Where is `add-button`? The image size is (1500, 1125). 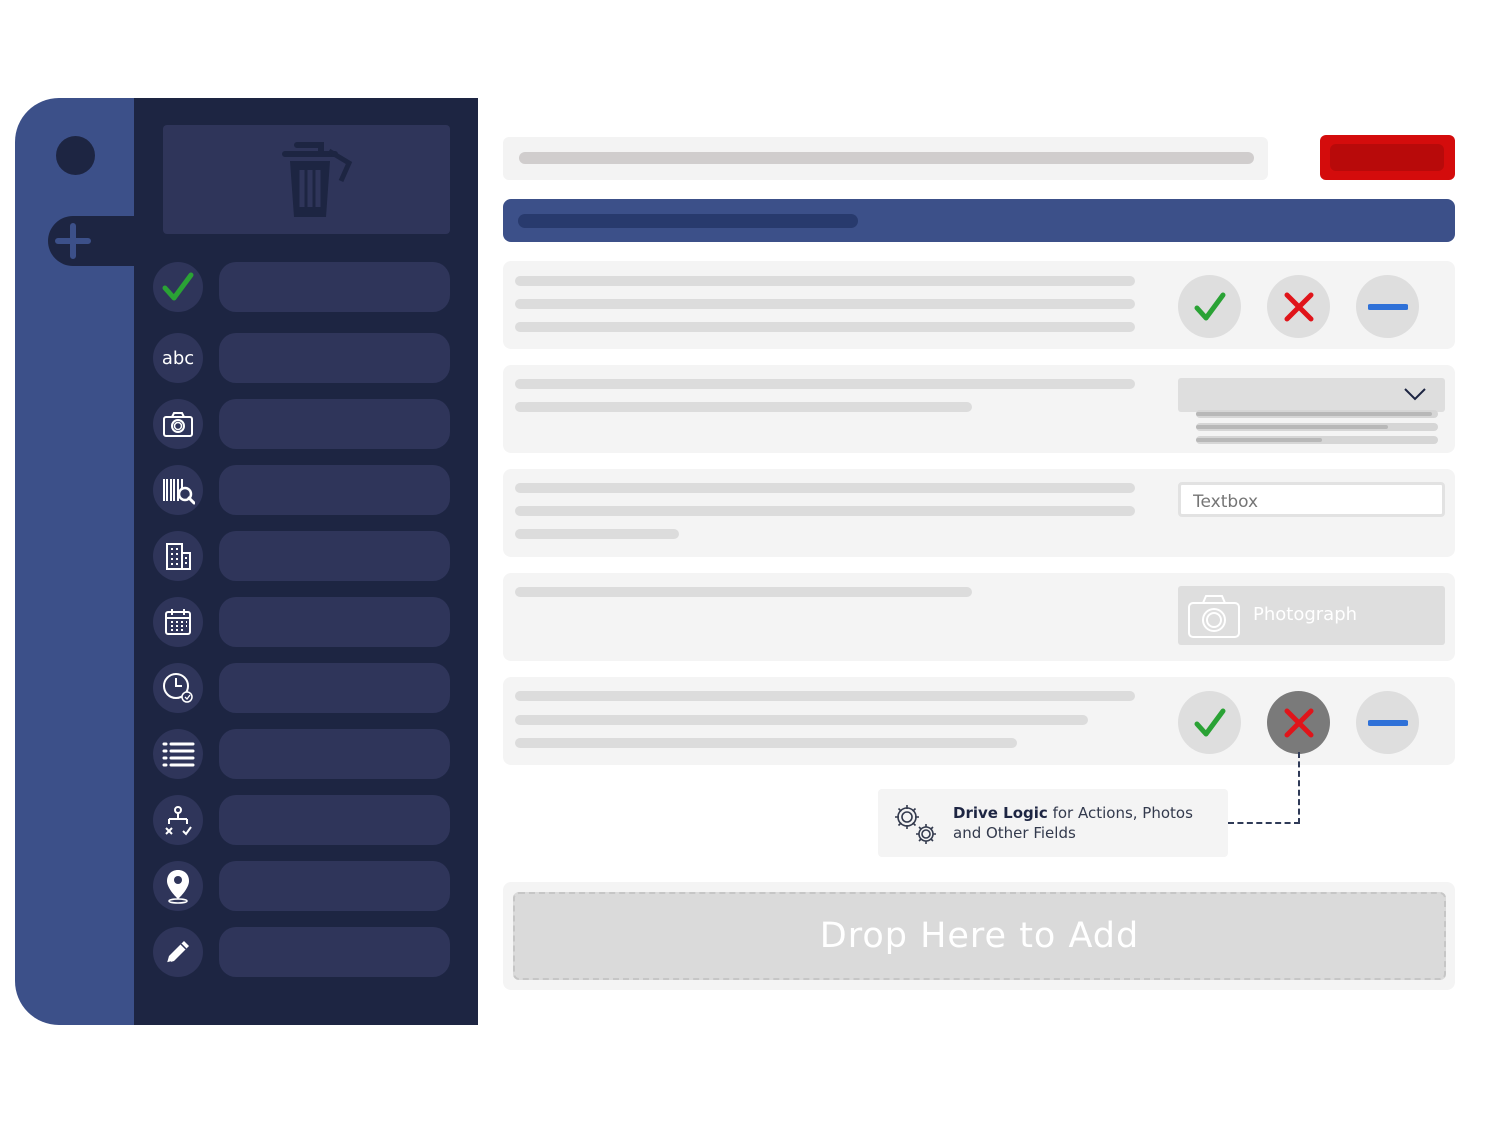 add-button is located at coordinates (94, 241).